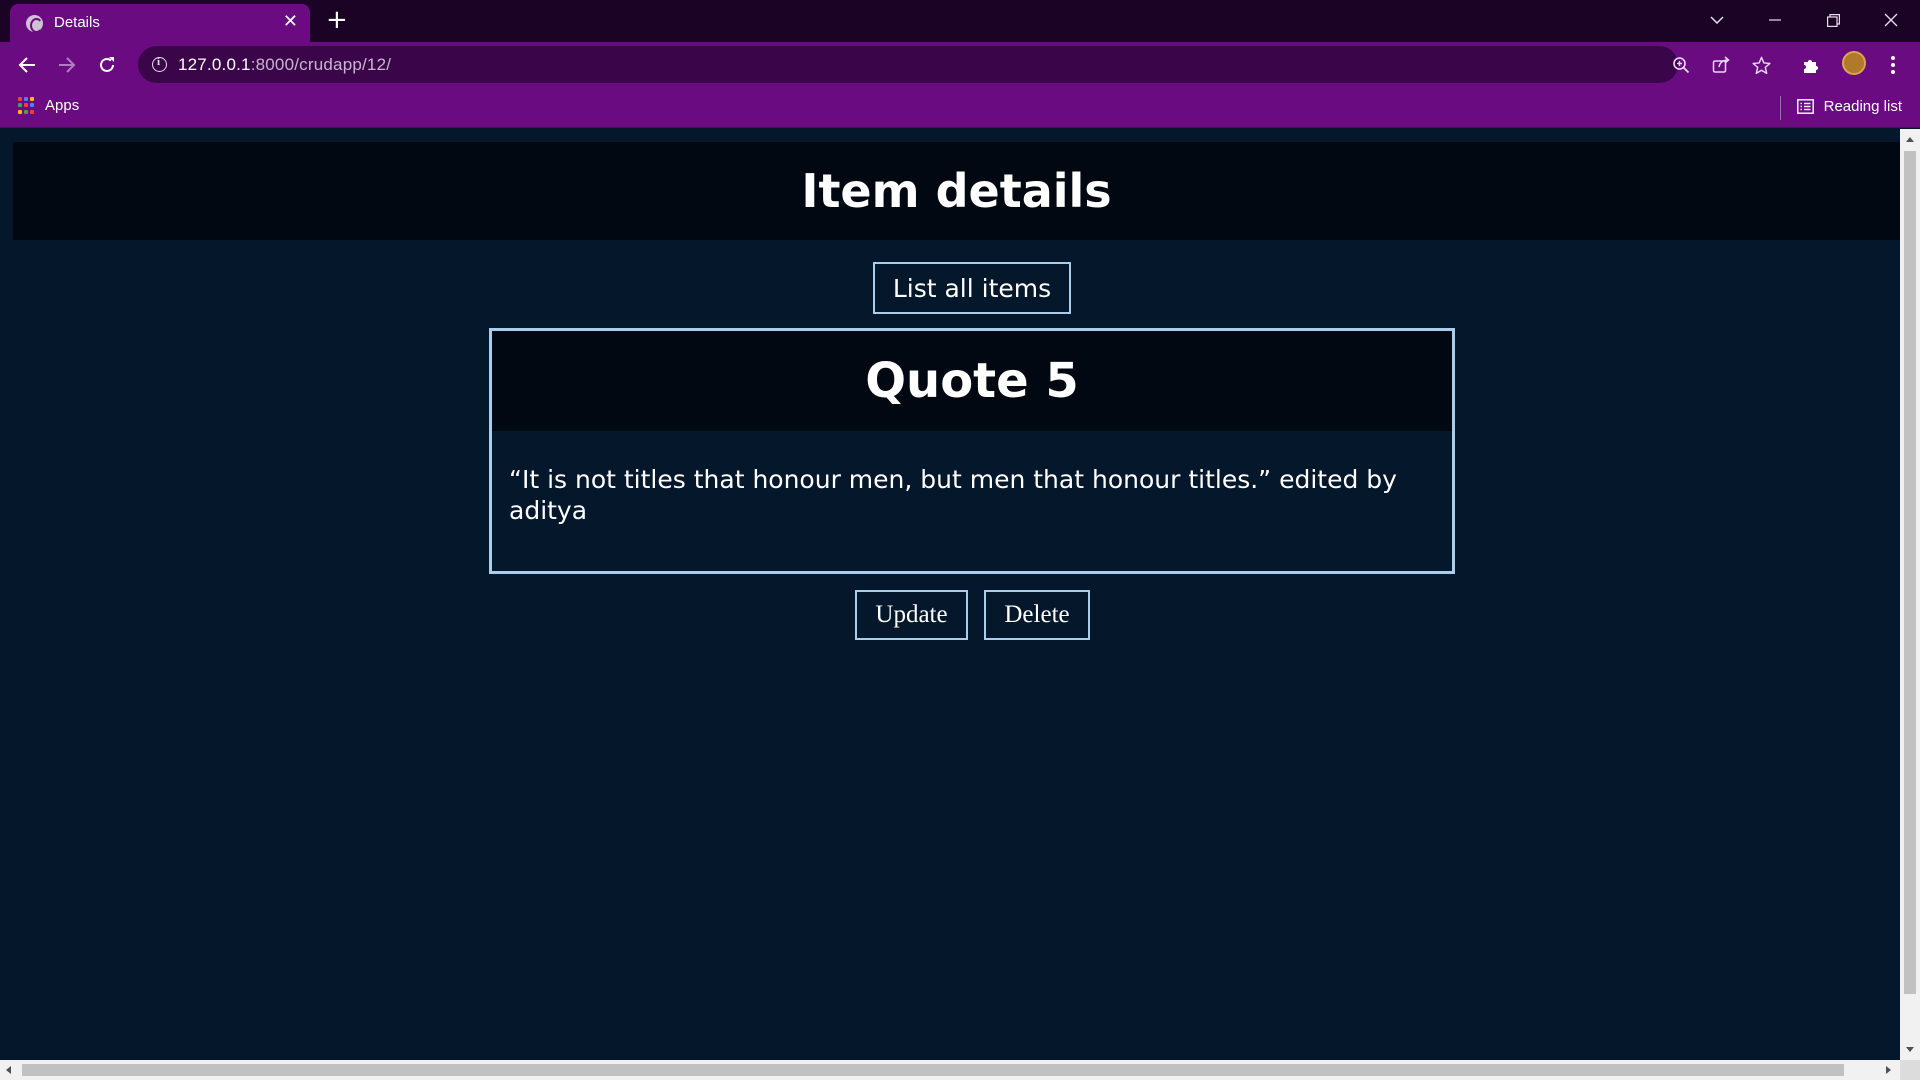 Image resolution: width=1920 pixels, height=1080 pixels. I want to click on item-card-header: Quote 5, so click(972, 381).